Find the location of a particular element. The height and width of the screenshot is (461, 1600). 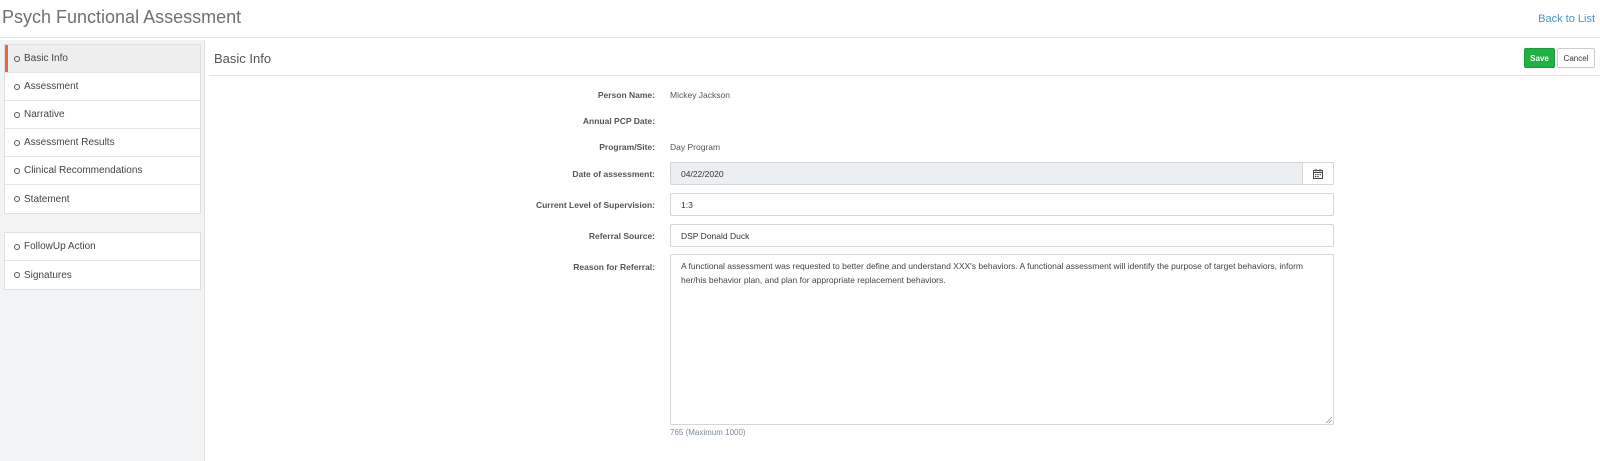

referral-source-label: Referral Source: is located at coordinates (621, 236).